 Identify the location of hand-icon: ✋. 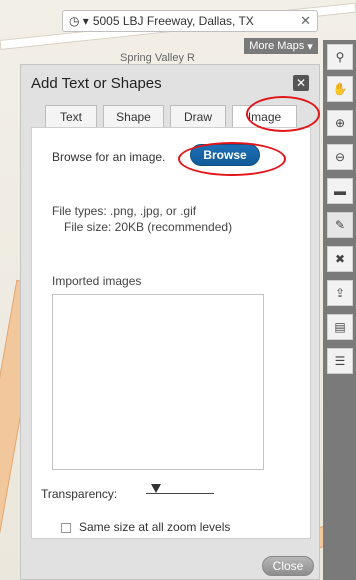
(340, 89).